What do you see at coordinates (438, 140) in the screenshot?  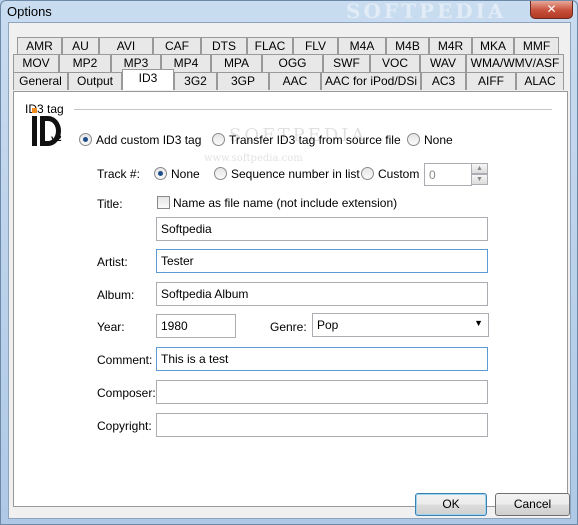 I see `radio-mode-none-label: None` at bounding box center [438, 140].